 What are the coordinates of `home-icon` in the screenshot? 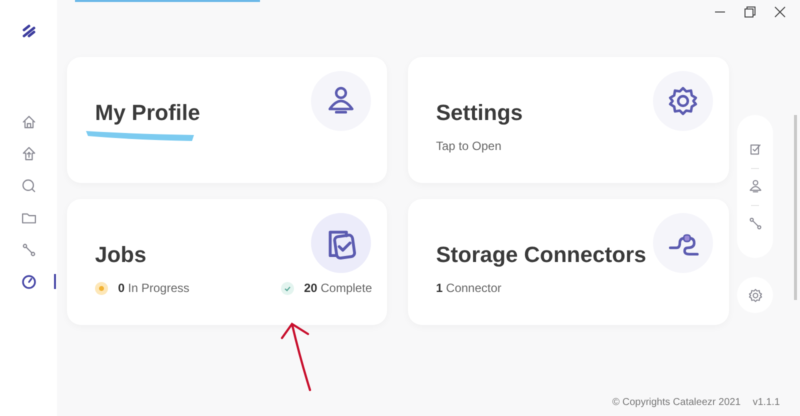 It's located at (28, 122).